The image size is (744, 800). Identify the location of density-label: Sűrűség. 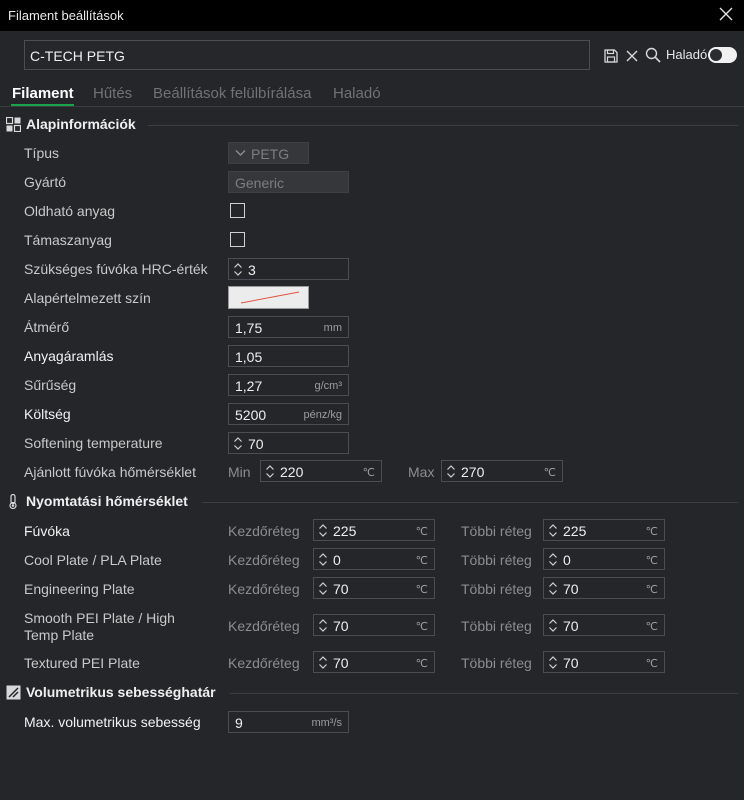
(50, 385).